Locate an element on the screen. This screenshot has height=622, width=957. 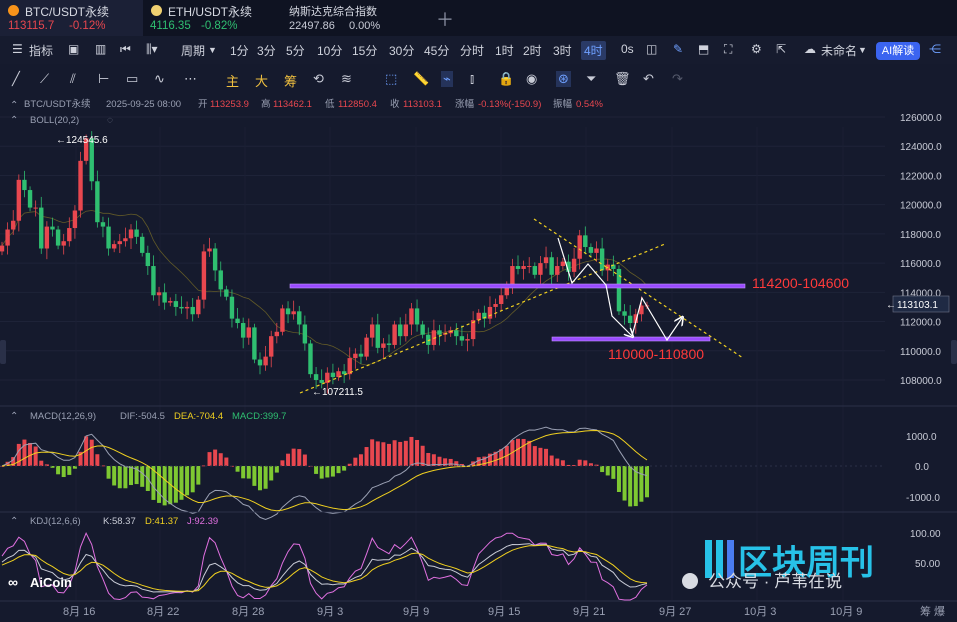
interval-8: 1时 is located at coordinates (504, 50).